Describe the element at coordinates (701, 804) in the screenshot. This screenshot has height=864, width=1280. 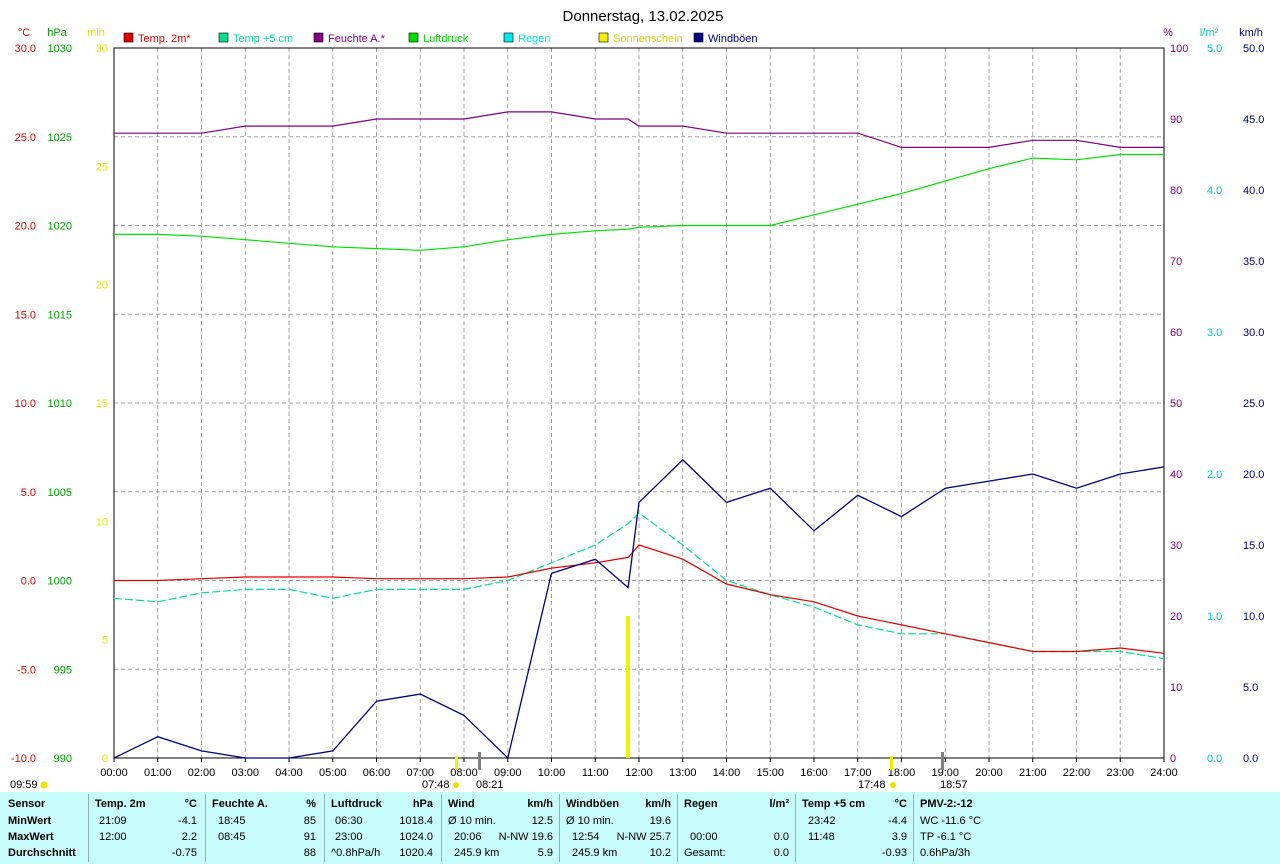
I see `stats-header-rain: Regen` at that location.